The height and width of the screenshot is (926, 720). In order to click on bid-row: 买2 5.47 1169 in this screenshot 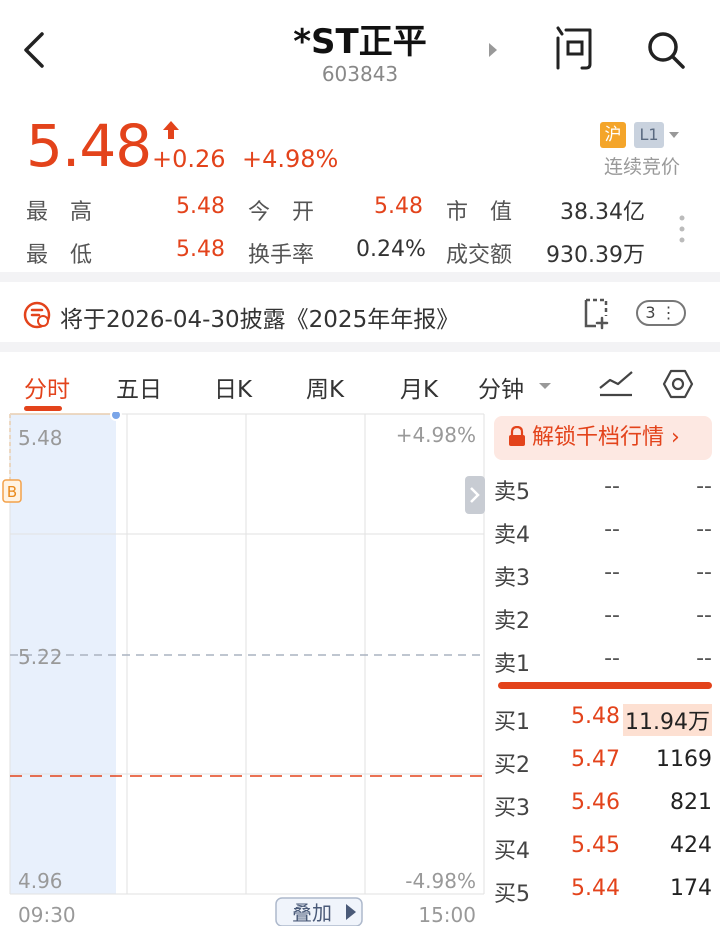, I will do `click(607, 767)`.